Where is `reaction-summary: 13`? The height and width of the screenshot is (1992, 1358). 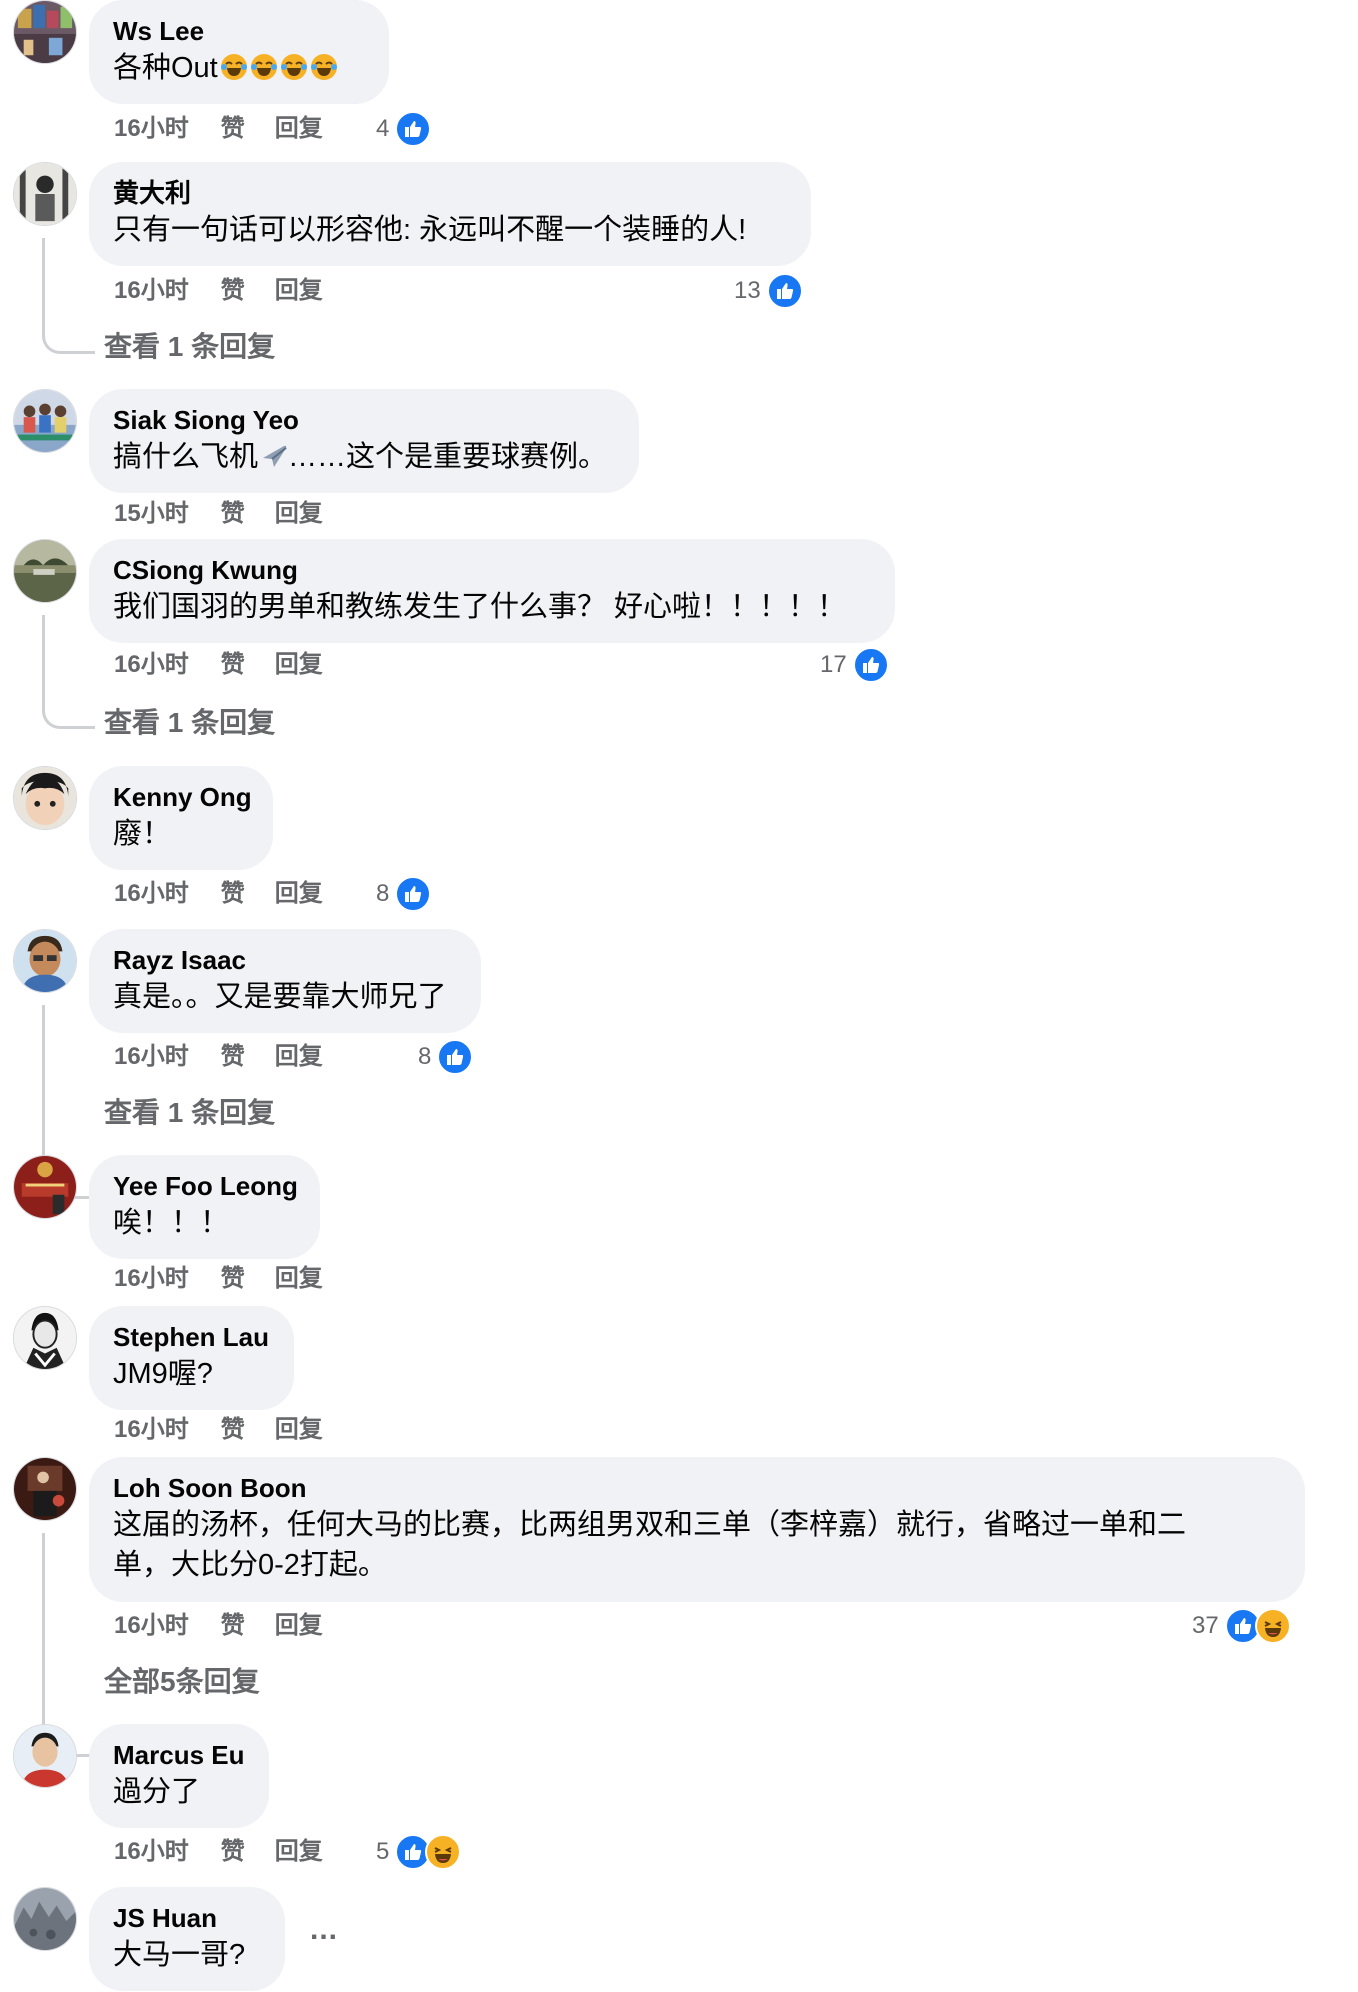
reaction-summary: 13 is located at coordinates (768, 291).